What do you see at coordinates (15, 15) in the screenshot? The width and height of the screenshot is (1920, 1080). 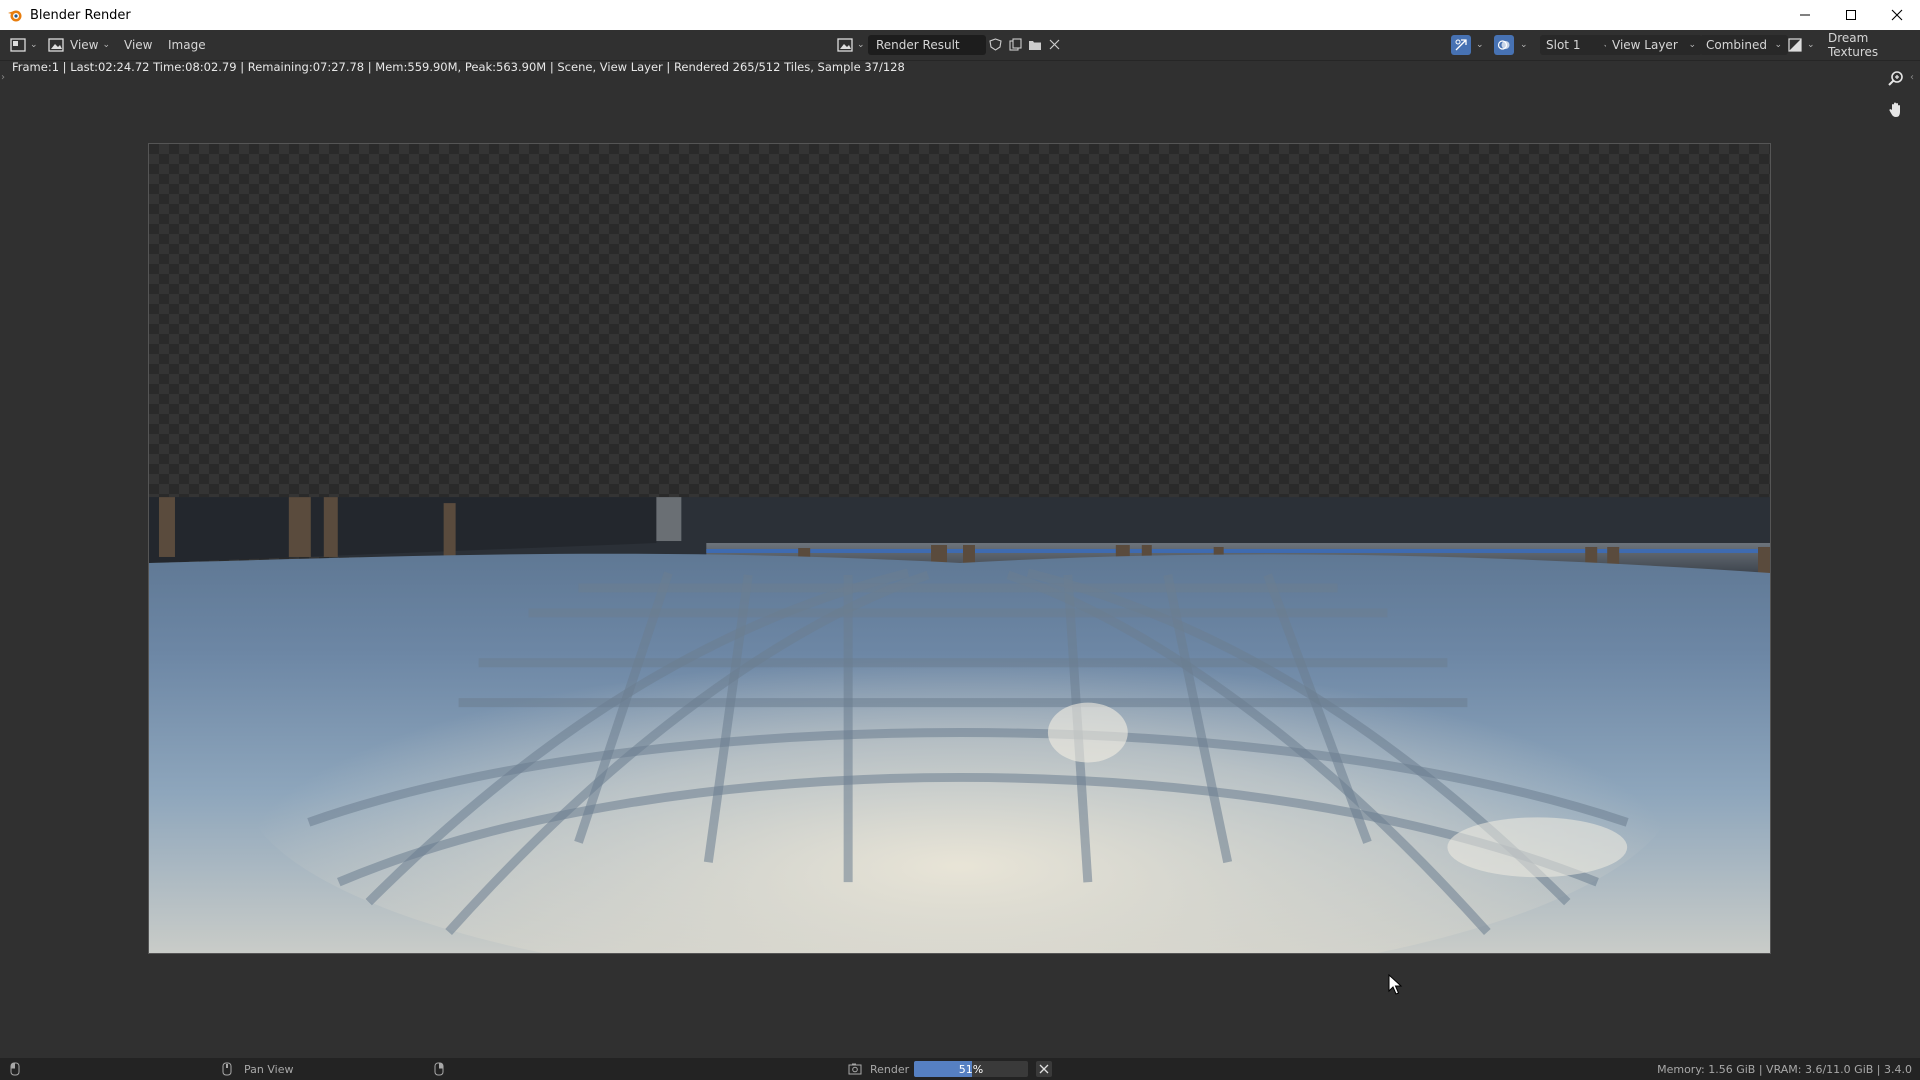 I see `blender-logo-icon` at bounding box center [15, 15].